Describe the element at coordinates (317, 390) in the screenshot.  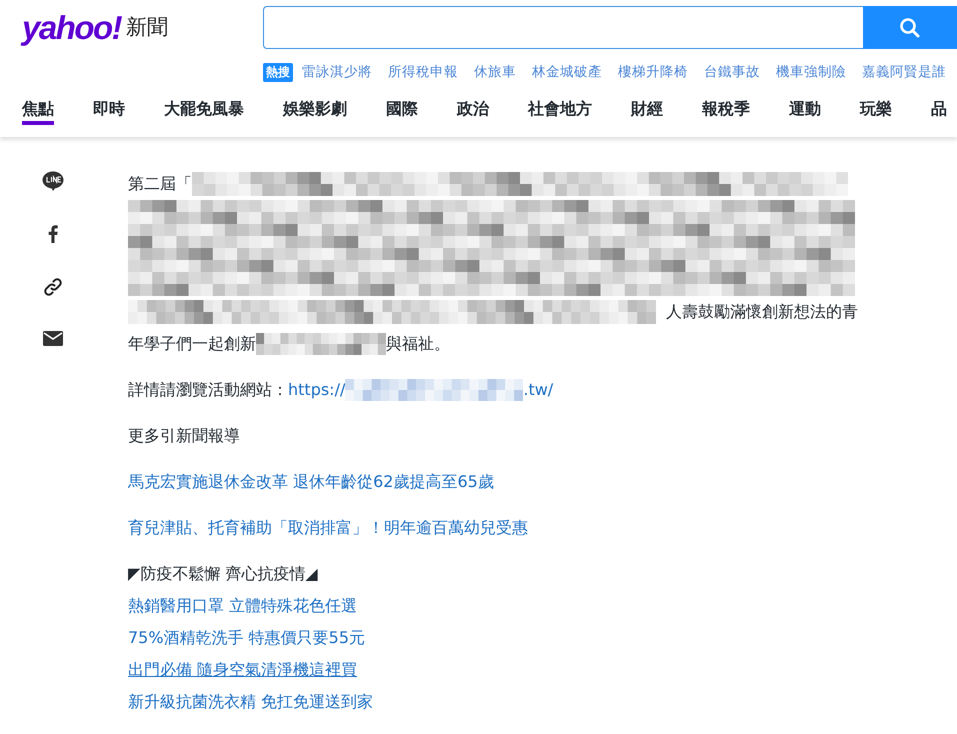
I see `url-link: https://` at that location.